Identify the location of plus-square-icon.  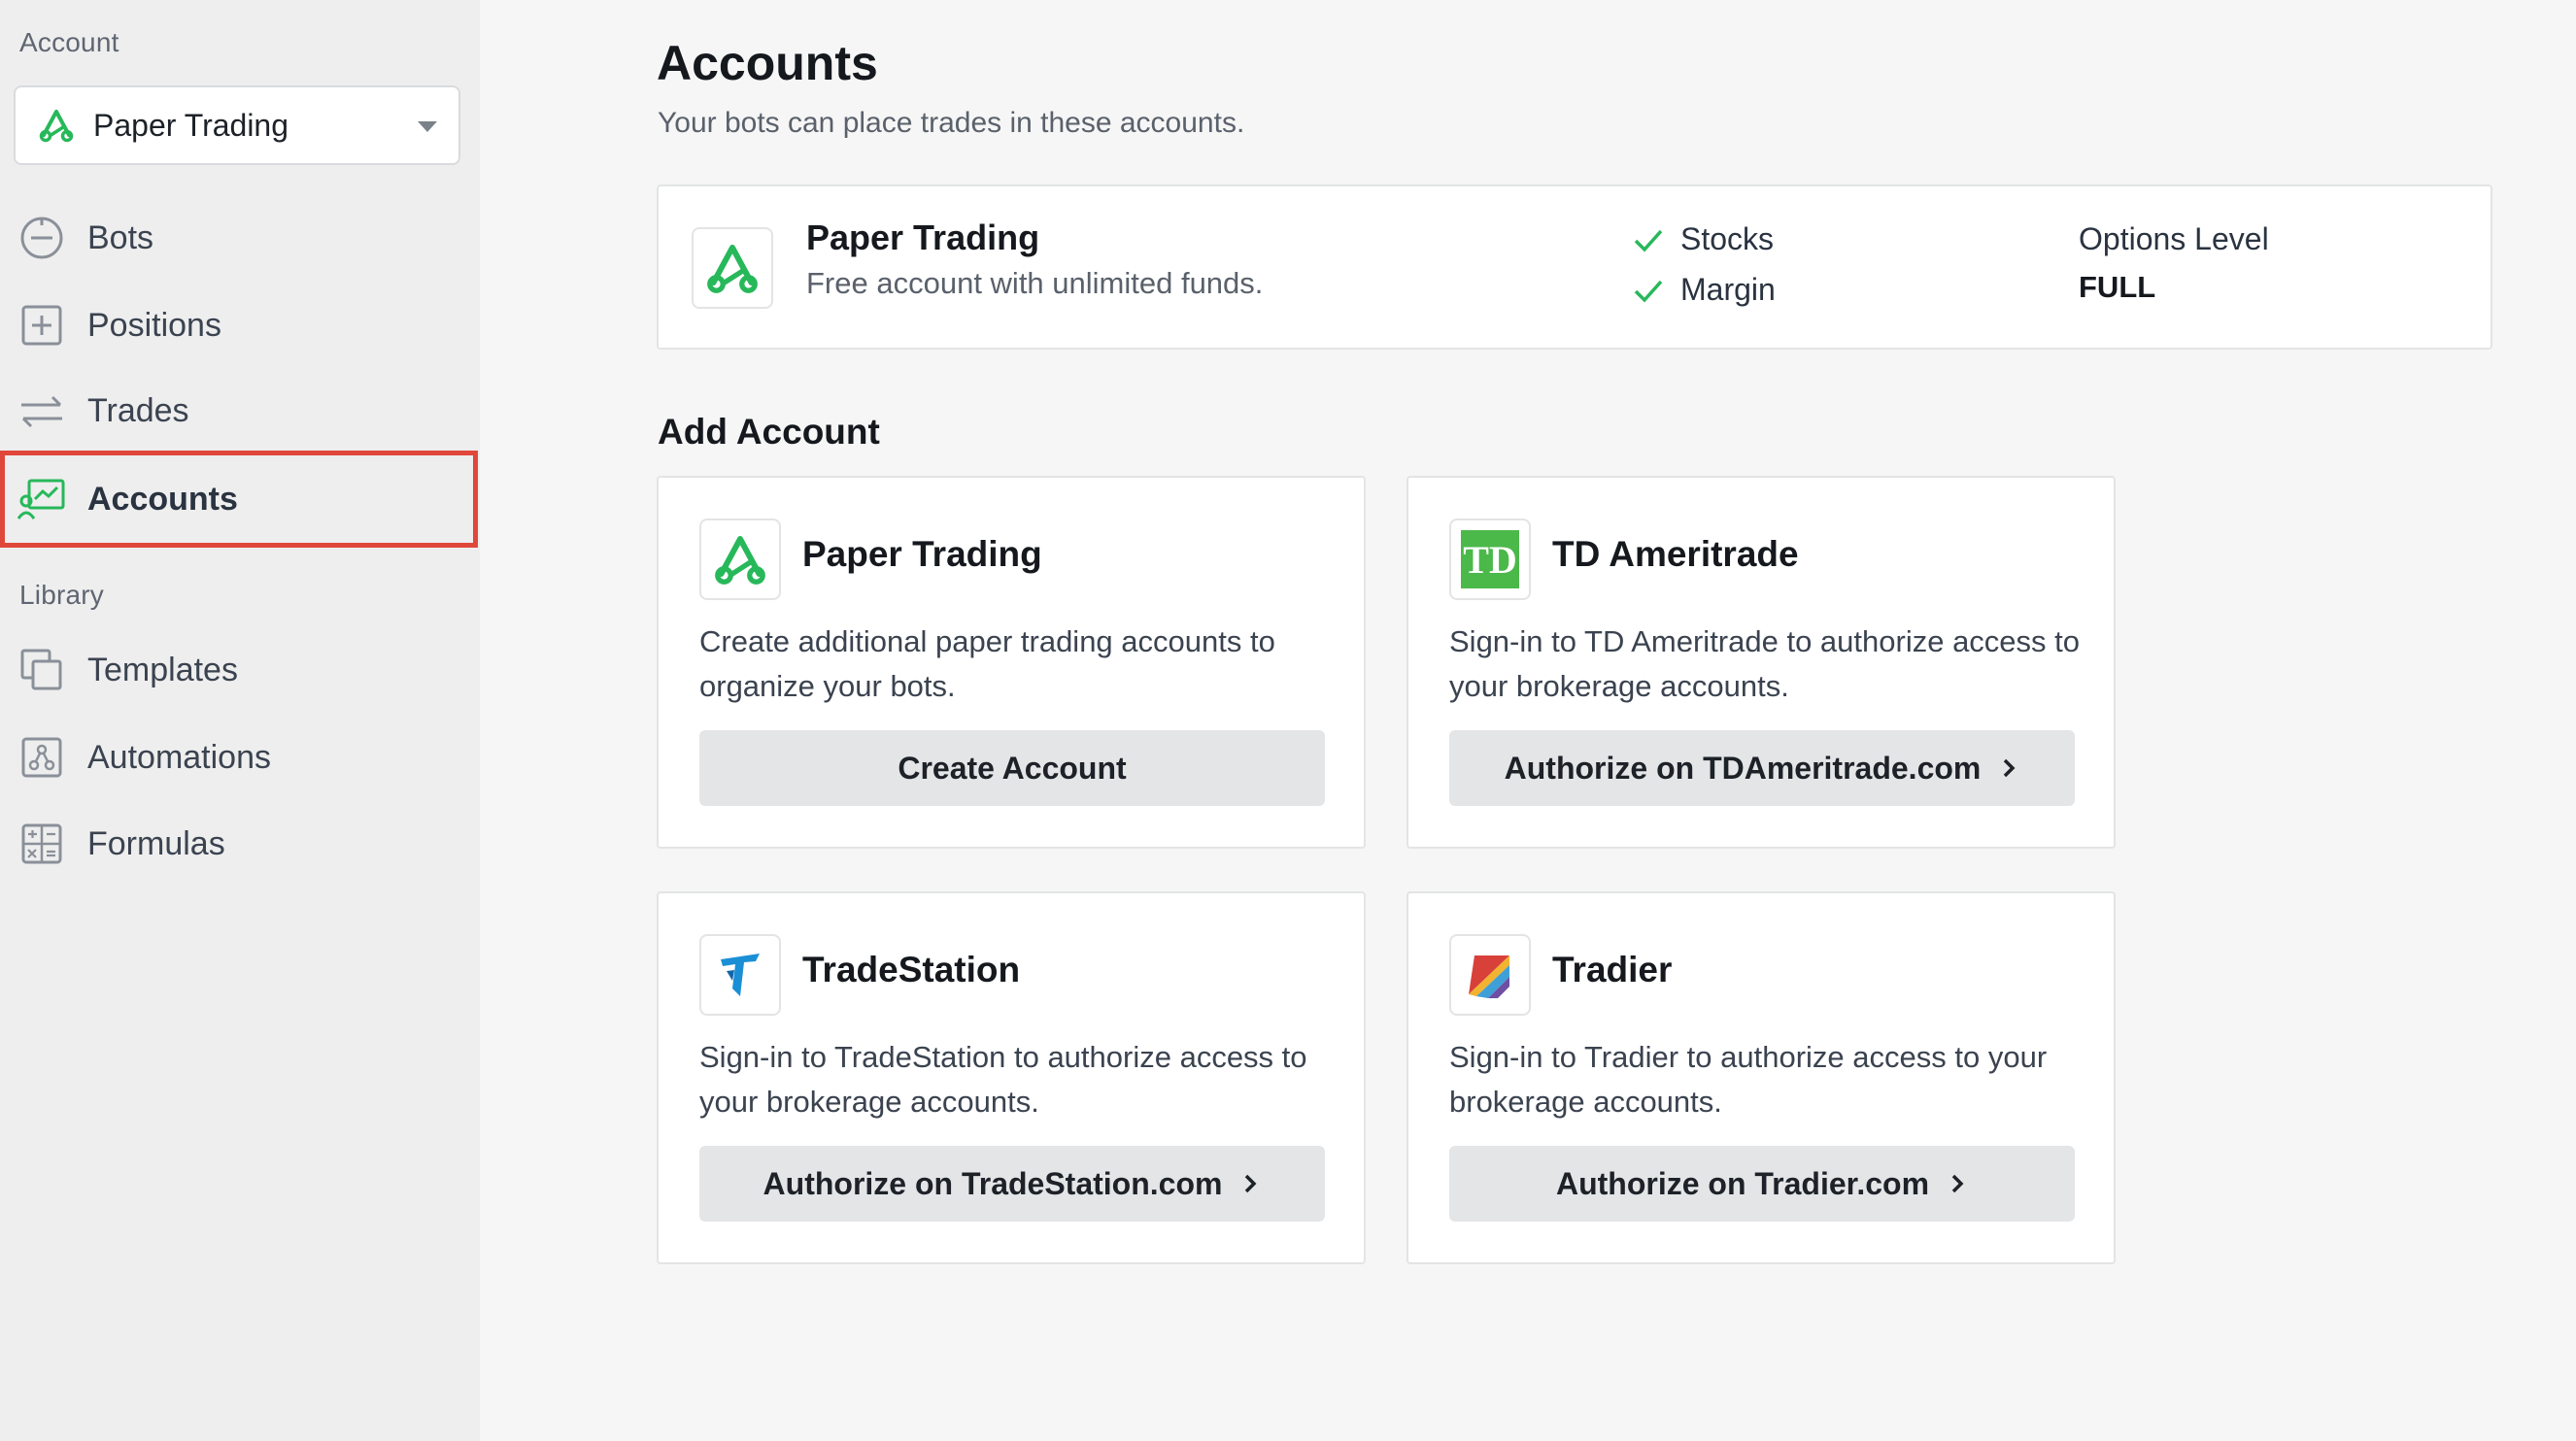
(41, 325).